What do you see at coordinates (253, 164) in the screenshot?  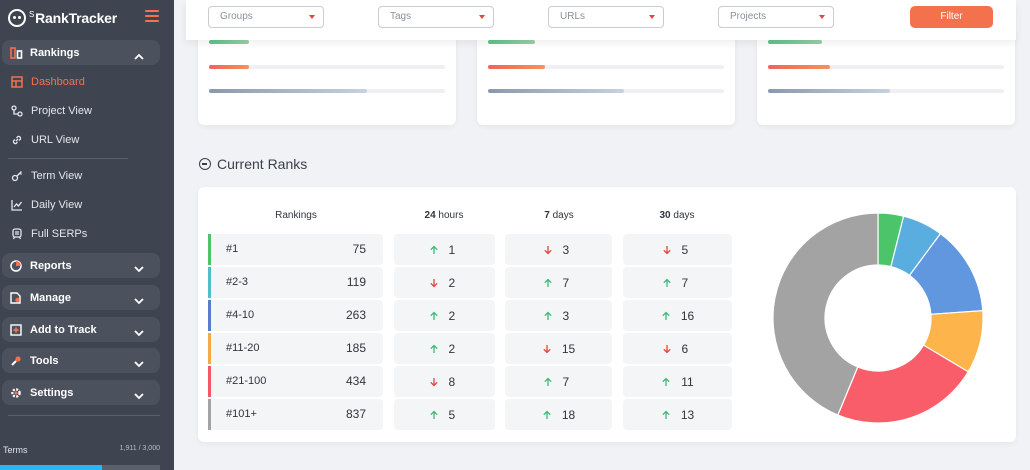 I see `current-ranks-heading: Current Ranks` at bounding box center [253, 164].